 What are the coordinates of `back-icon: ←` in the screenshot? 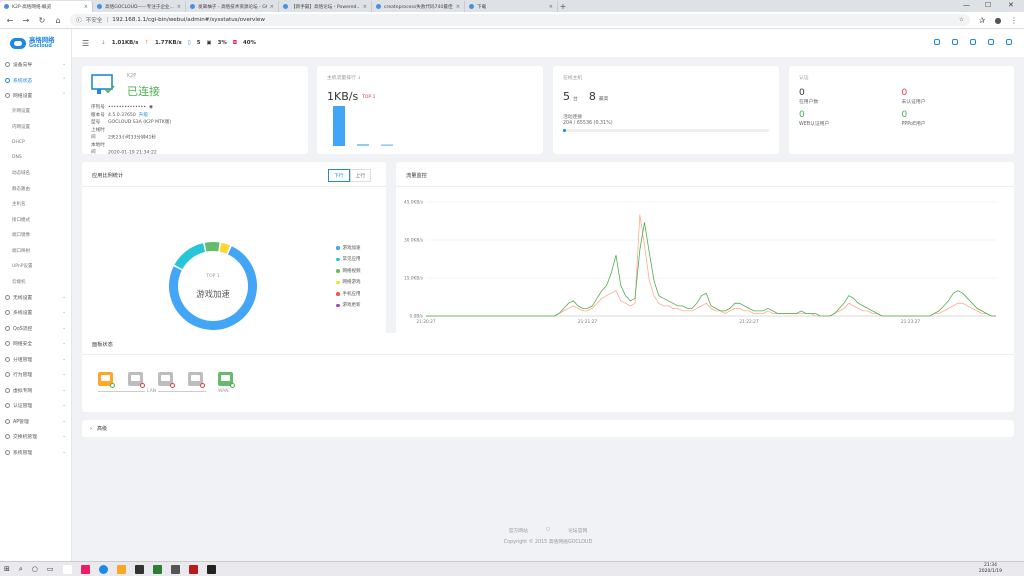 It's located at (10, 20).